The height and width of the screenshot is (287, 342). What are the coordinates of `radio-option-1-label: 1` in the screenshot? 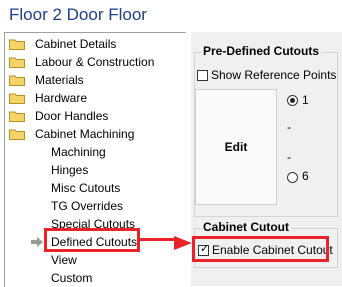 It's located at (305, 100).